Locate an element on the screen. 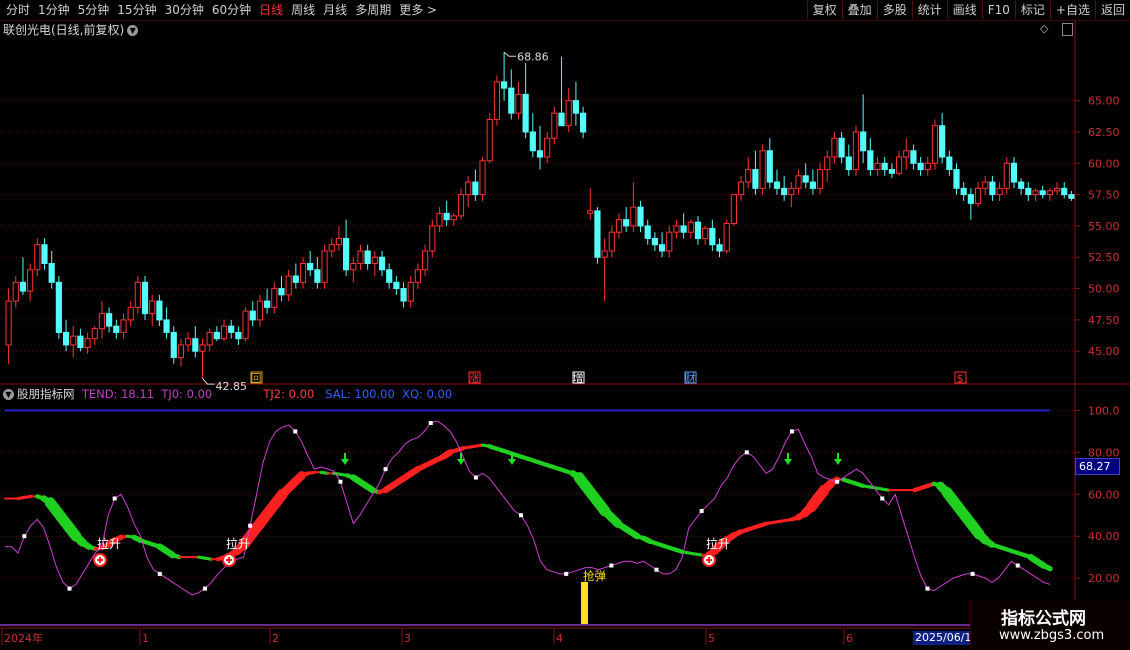  price-tick-label: 62.50 is located at coordinates (1104, 132).